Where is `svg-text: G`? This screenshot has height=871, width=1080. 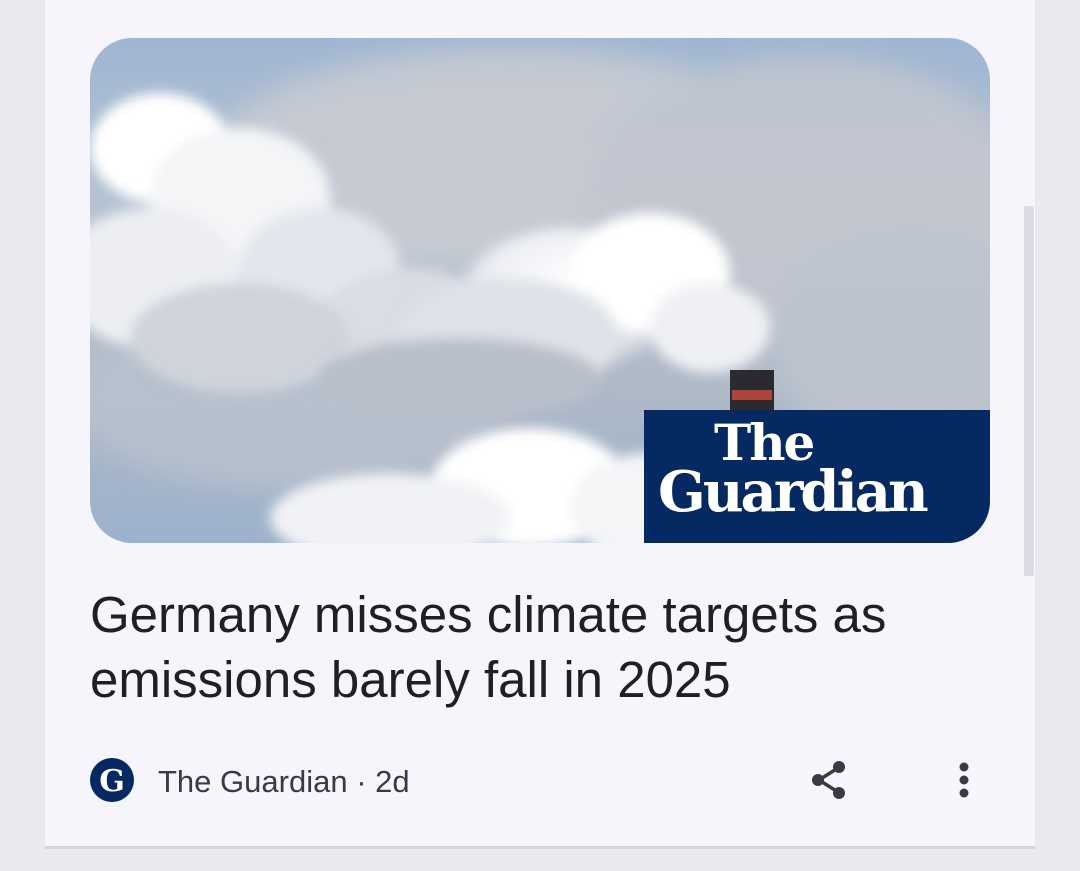
svg-text: G is located at coordinates (112, 781).